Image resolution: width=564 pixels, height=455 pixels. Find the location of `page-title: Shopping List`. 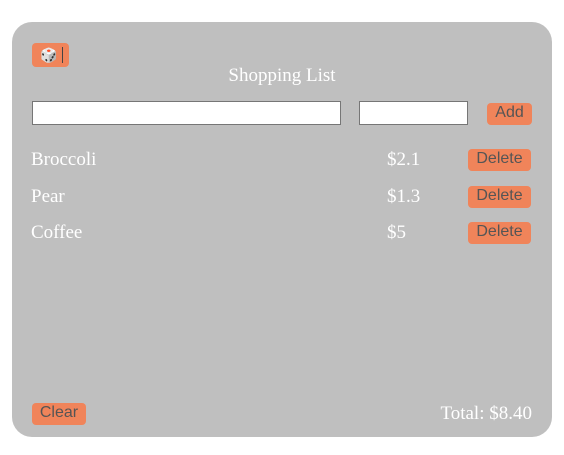

page-title: Shopping List is located at coordinates (282, 75).